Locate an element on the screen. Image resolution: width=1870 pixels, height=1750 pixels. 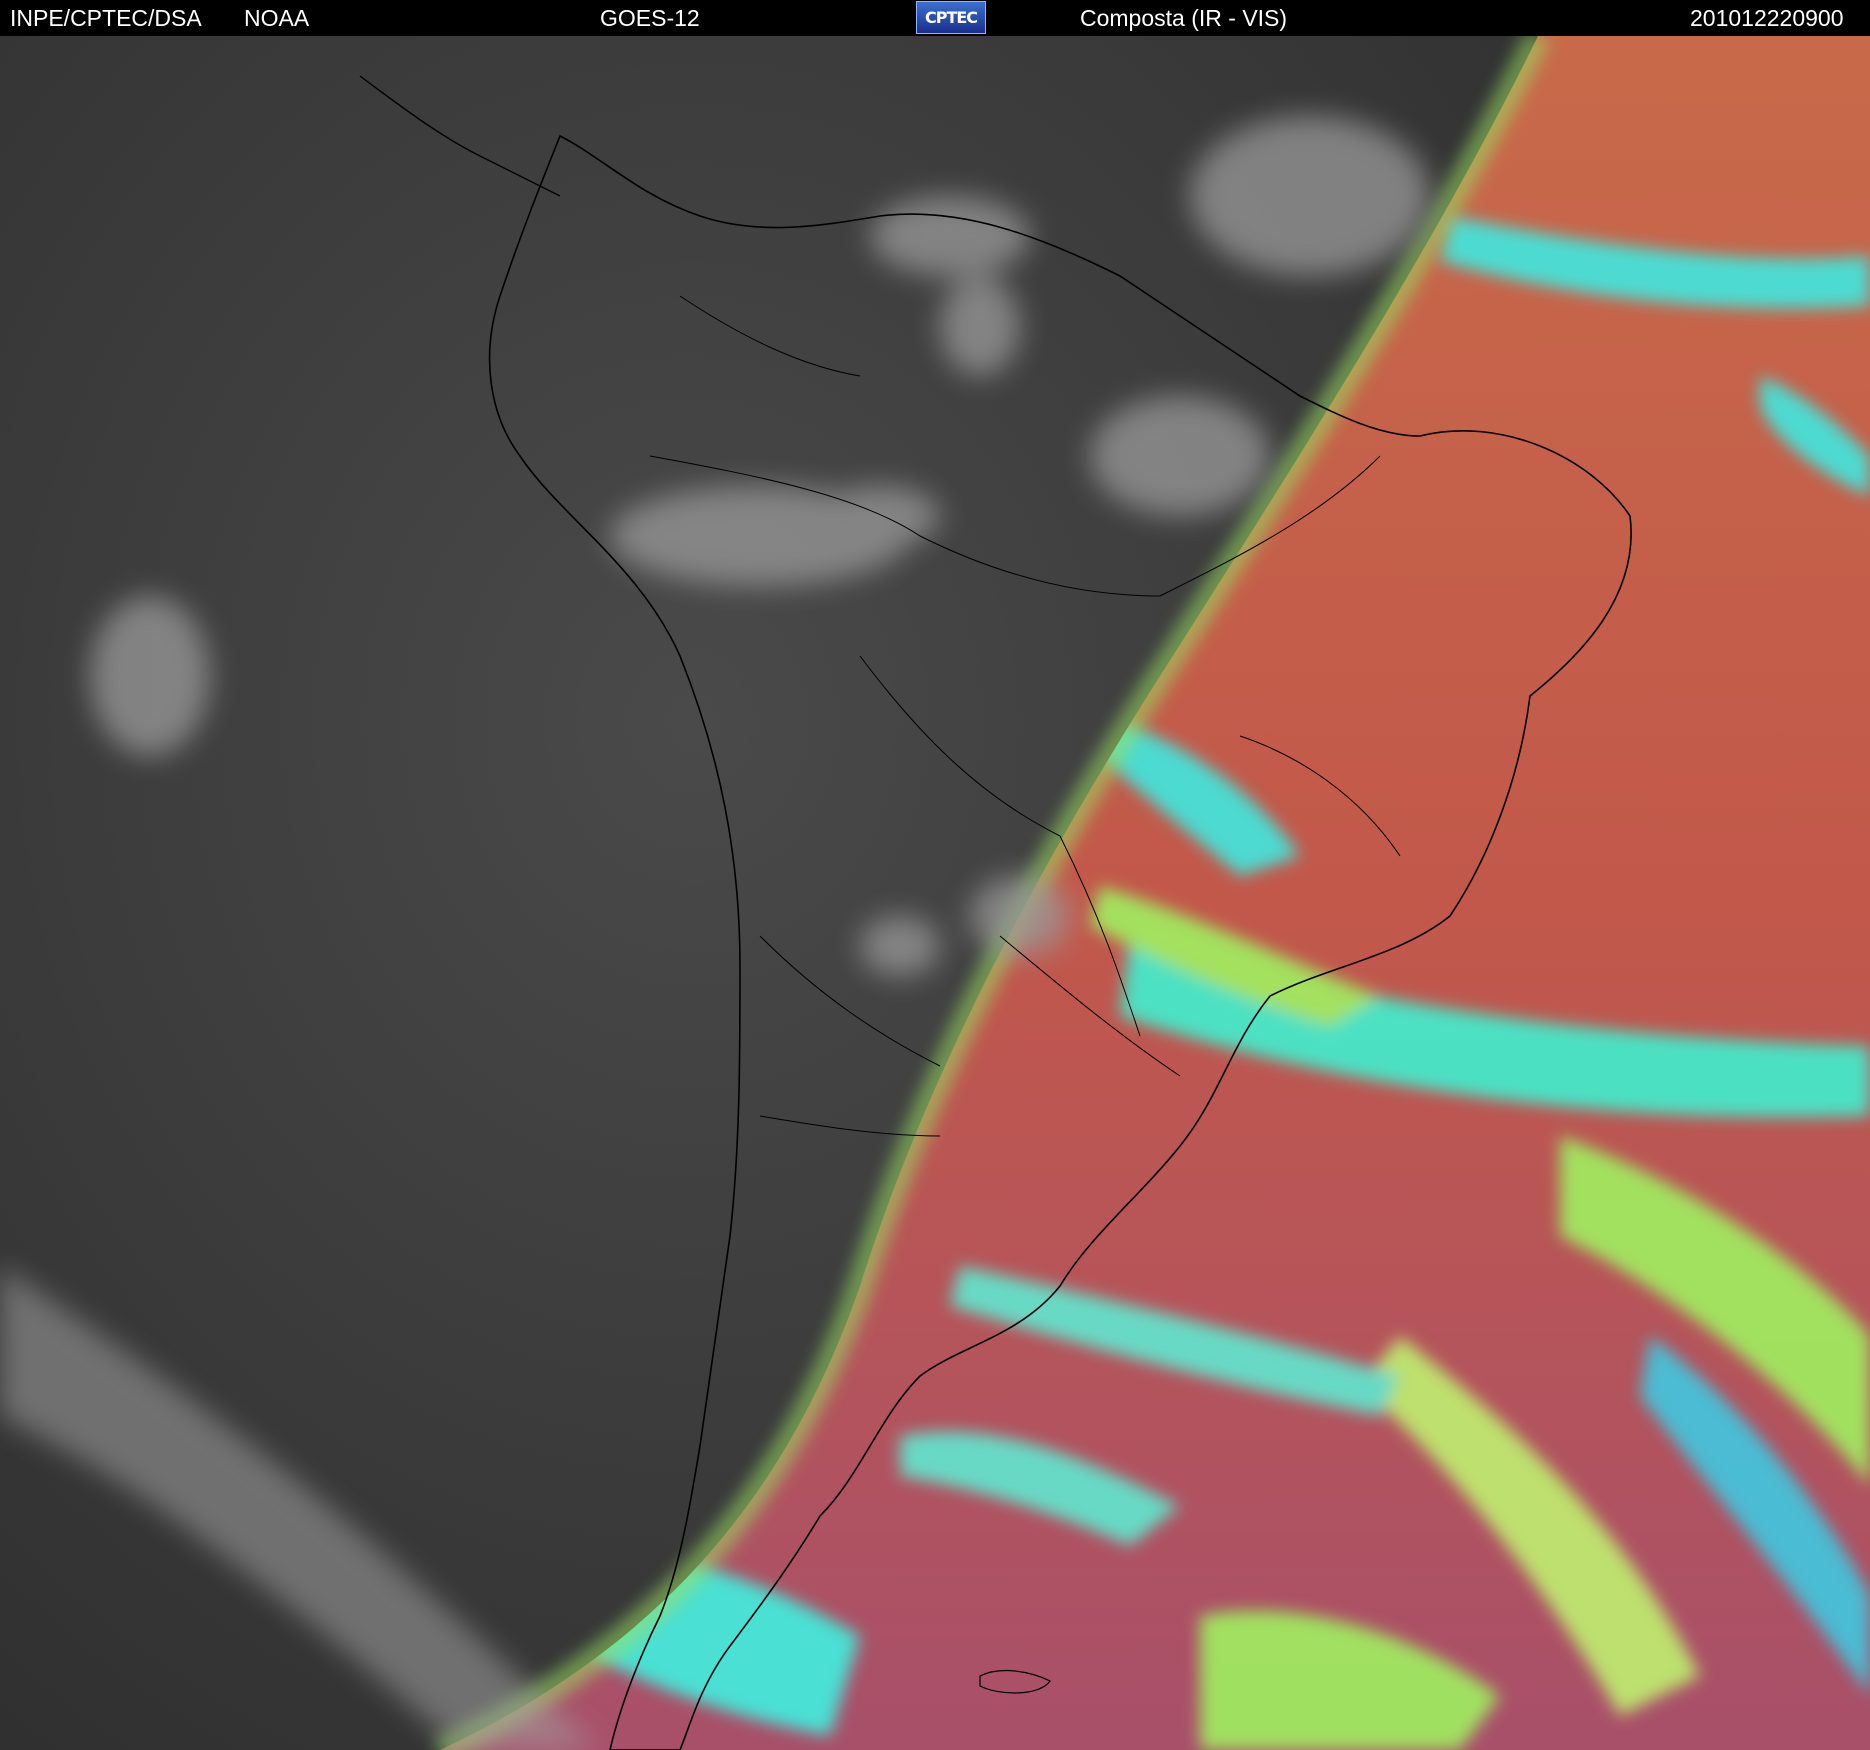
cptec-logo-text: CPTEC is located at coordinates (951, 17).